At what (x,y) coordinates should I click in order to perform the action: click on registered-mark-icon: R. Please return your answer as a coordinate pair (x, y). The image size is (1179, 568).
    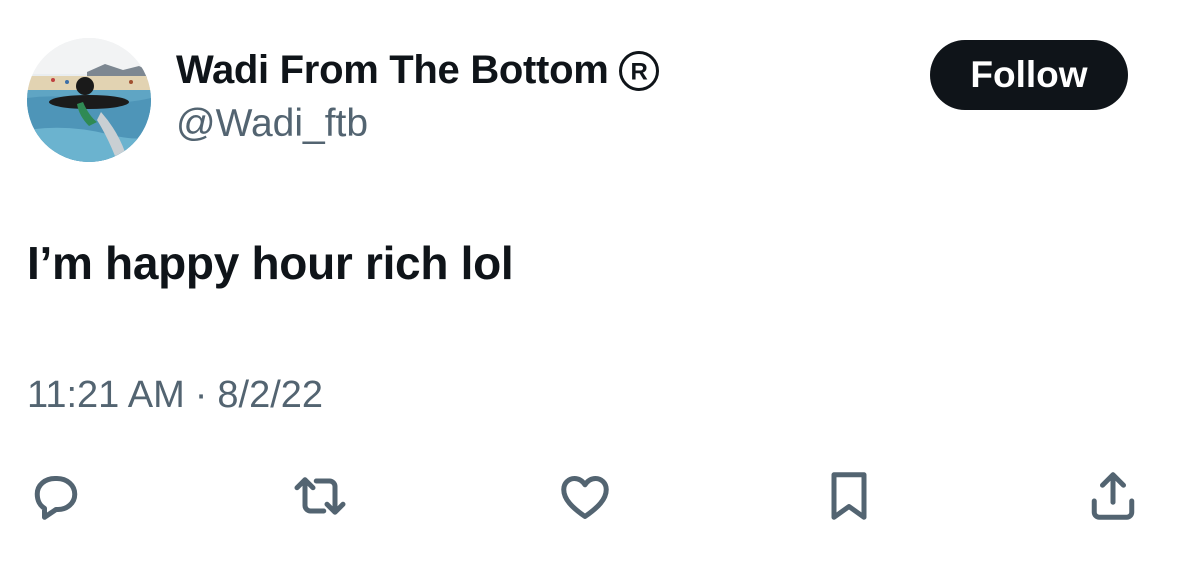
    Looking at the image, I should click on (639, 71).